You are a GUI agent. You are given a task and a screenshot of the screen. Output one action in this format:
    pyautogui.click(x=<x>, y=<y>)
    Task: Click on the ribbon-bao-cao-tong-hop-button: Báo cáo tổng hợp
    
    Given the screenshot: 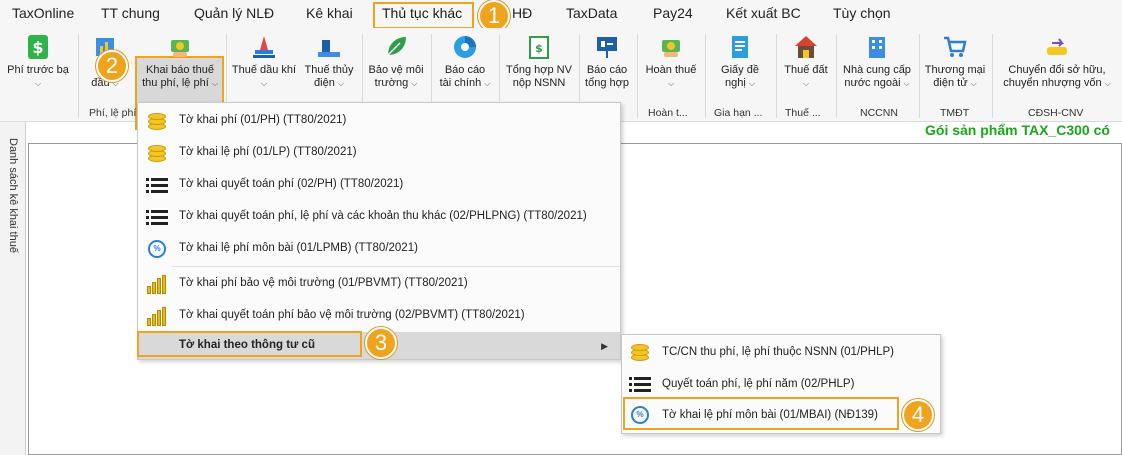 What is the action you would take?
    pyautogui.click(x=607, y=67)
    